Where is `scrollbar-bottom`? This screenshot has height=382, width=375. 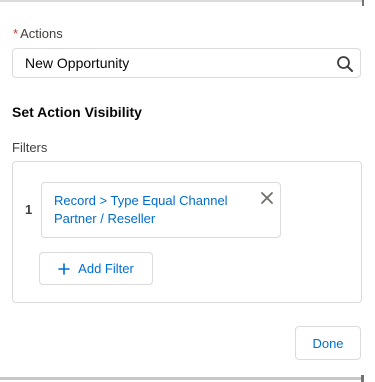 scrollbar-bottom is located at coordinates (362, 378).